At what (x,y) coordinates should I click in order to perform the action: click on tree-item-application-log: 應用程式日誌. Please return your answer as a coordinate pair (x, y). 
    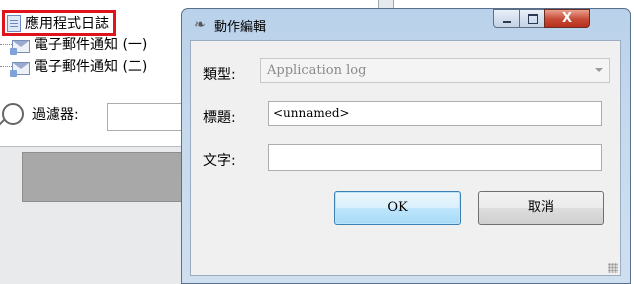
    Looking at the image, I should click on (59, 23).